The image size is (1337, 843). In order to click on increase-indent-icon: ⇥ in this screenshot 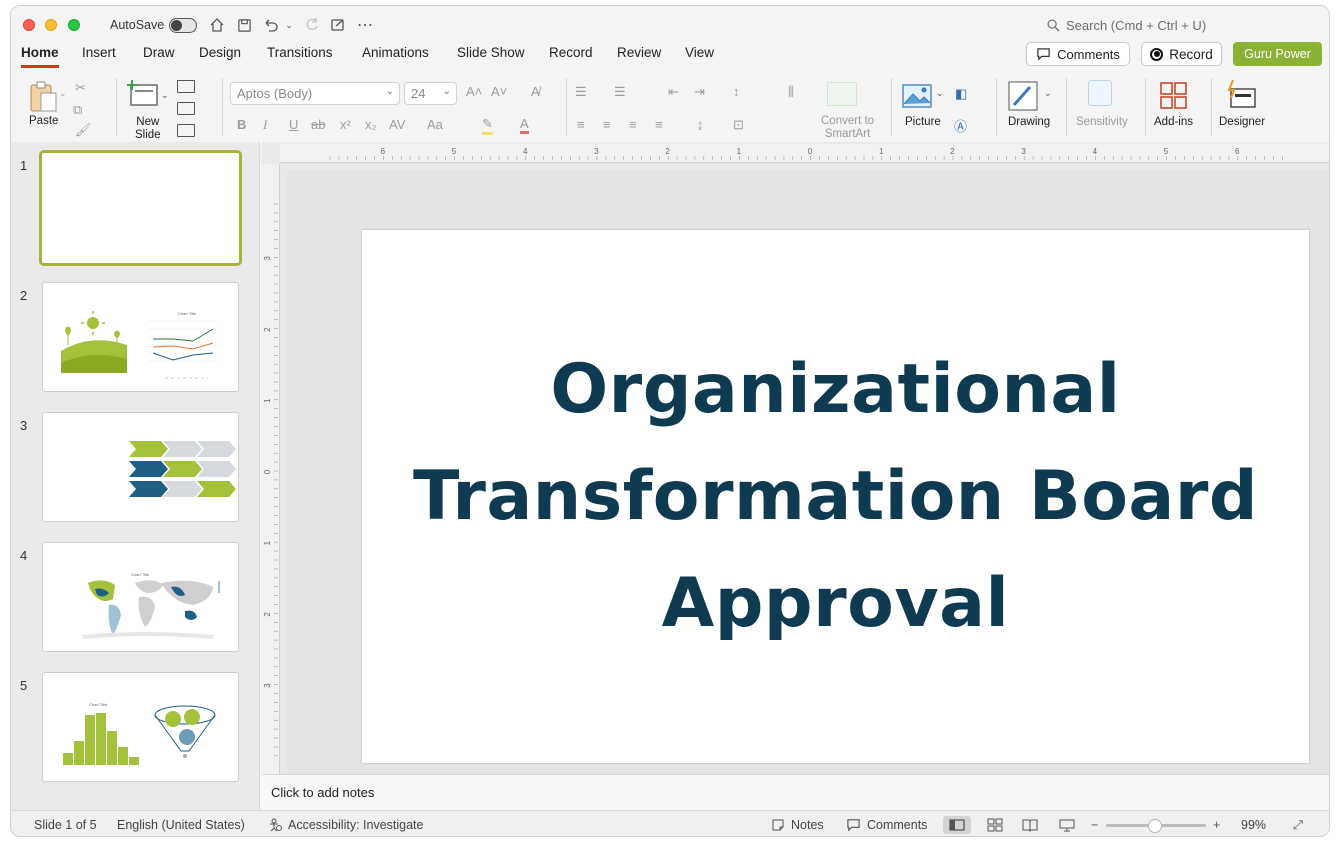, I will do `click(699, 92)`.